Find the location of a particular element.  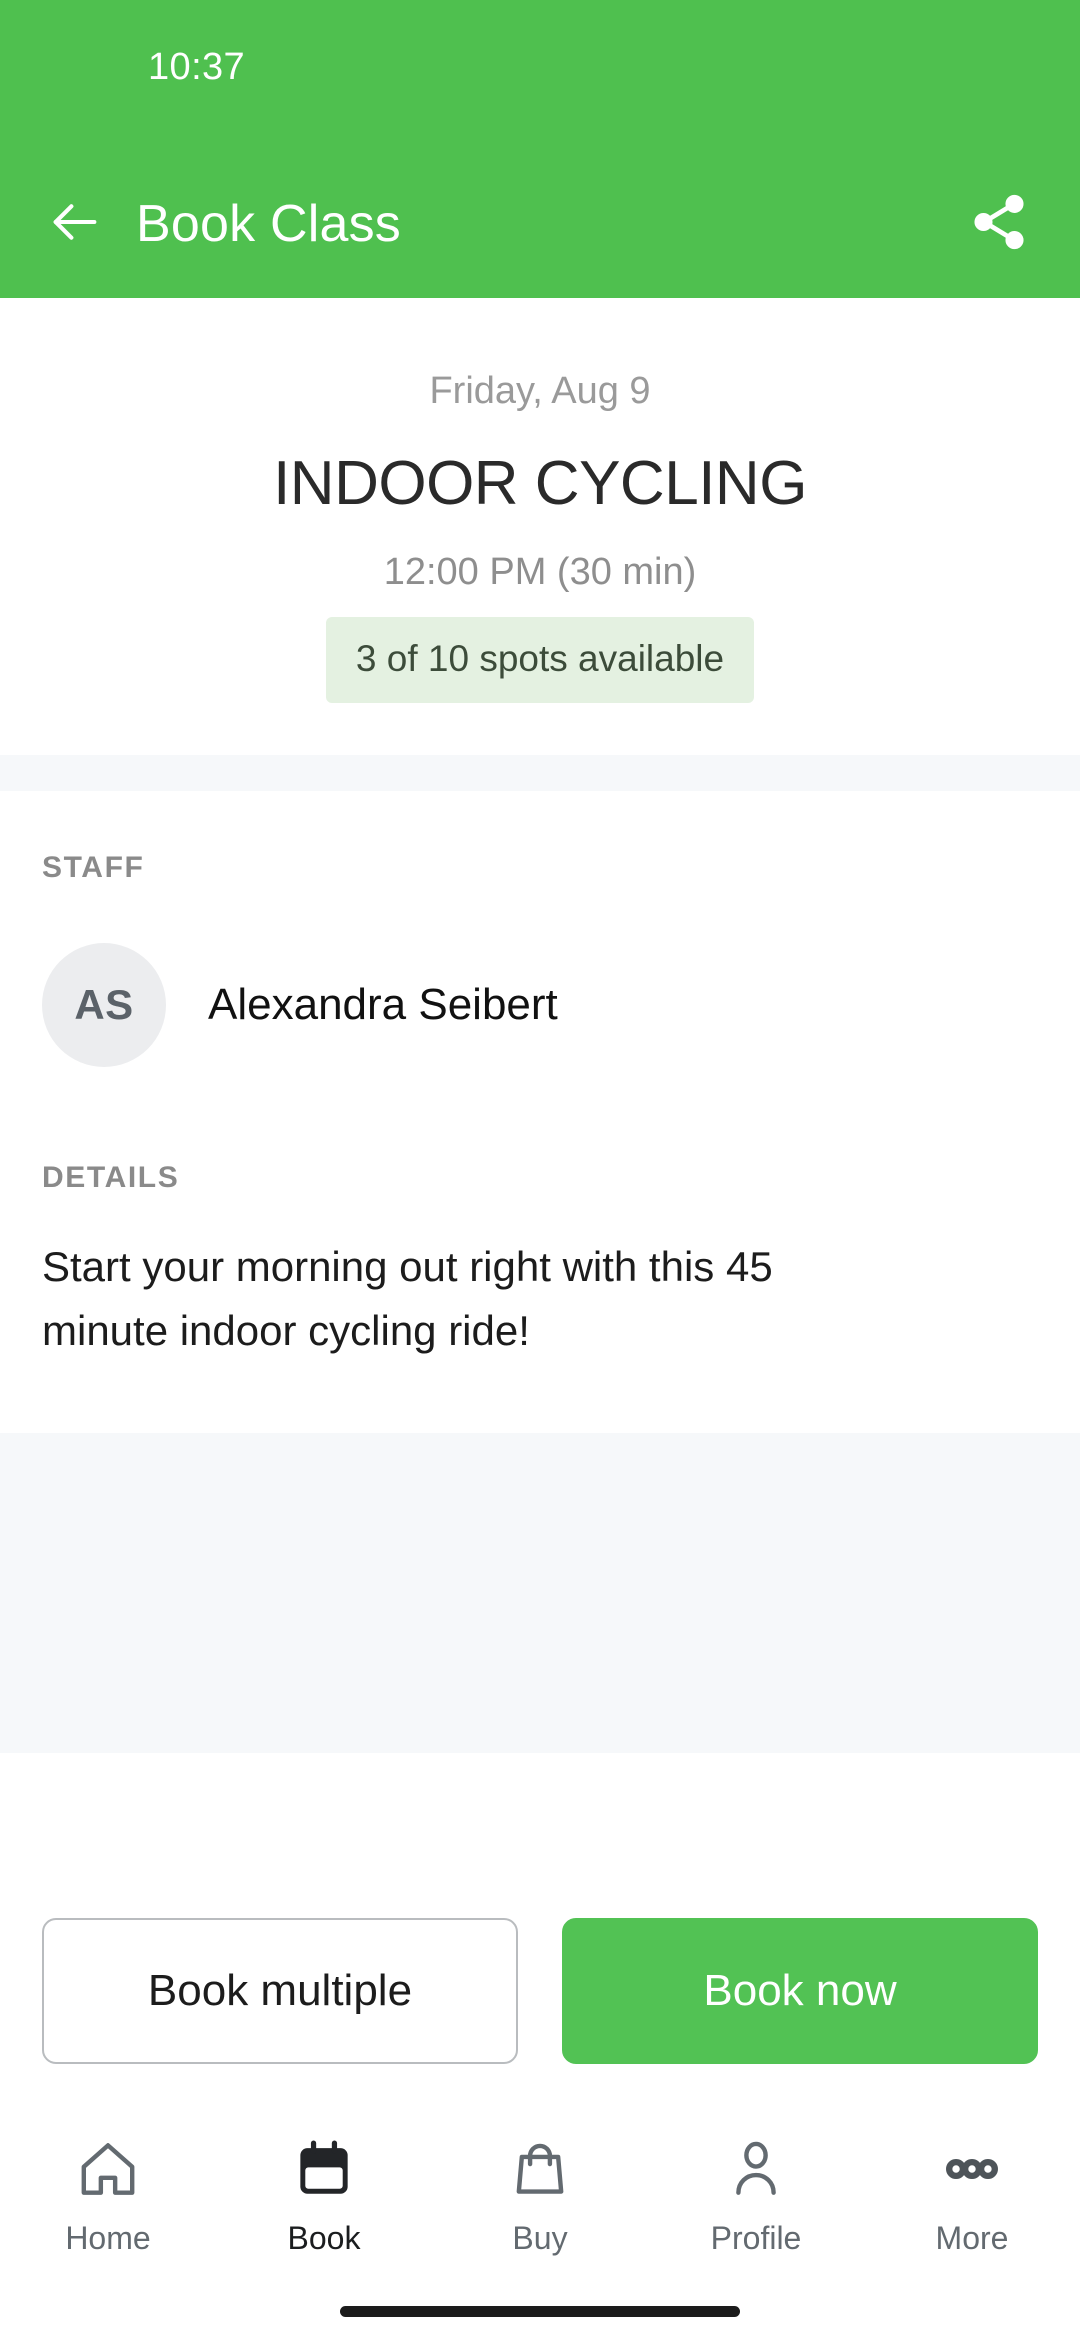

shopping-bag-icon is located at coordinates (540, 2169).